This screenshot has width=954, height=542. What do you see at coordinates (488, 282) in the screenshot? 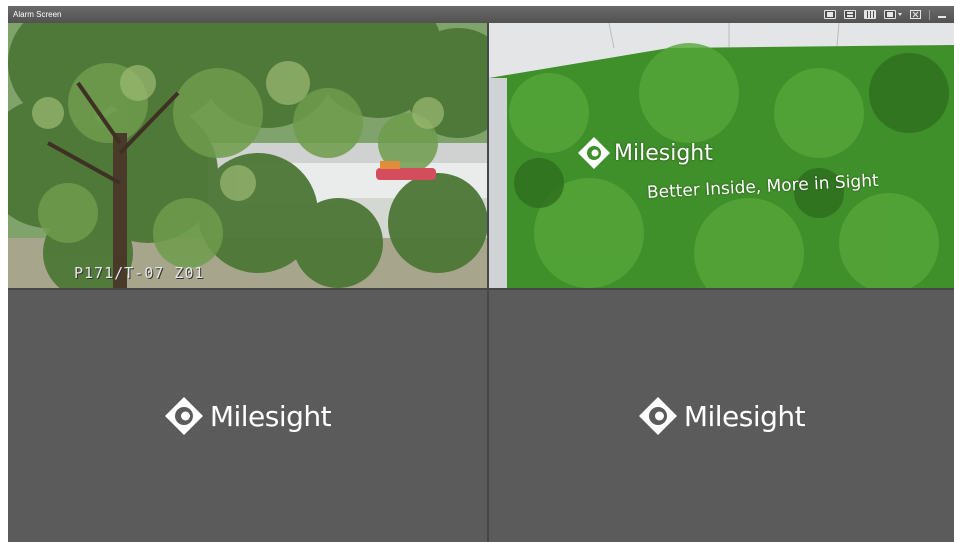
I see `grid-divider-vertical` at bounding box center [488, 282].